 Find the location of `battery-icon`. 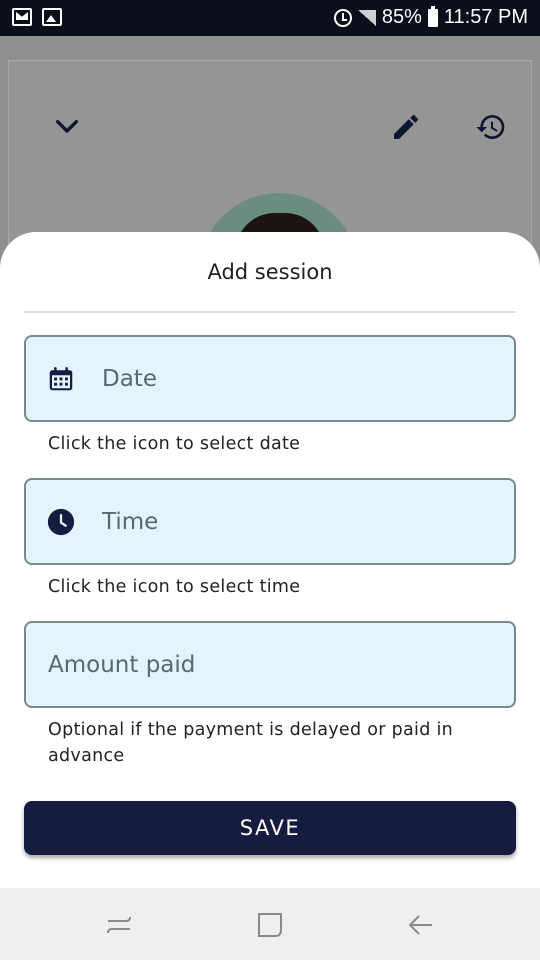

battery-icon is located at coordinates (432, 16).